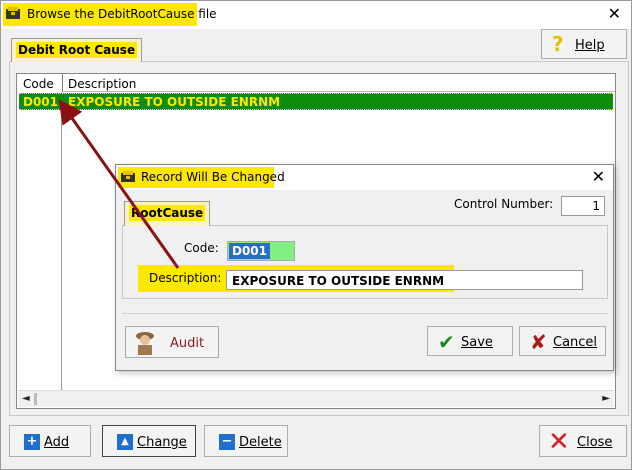  I want to click on cancel-x-icon: ✘, so click(538, 342).